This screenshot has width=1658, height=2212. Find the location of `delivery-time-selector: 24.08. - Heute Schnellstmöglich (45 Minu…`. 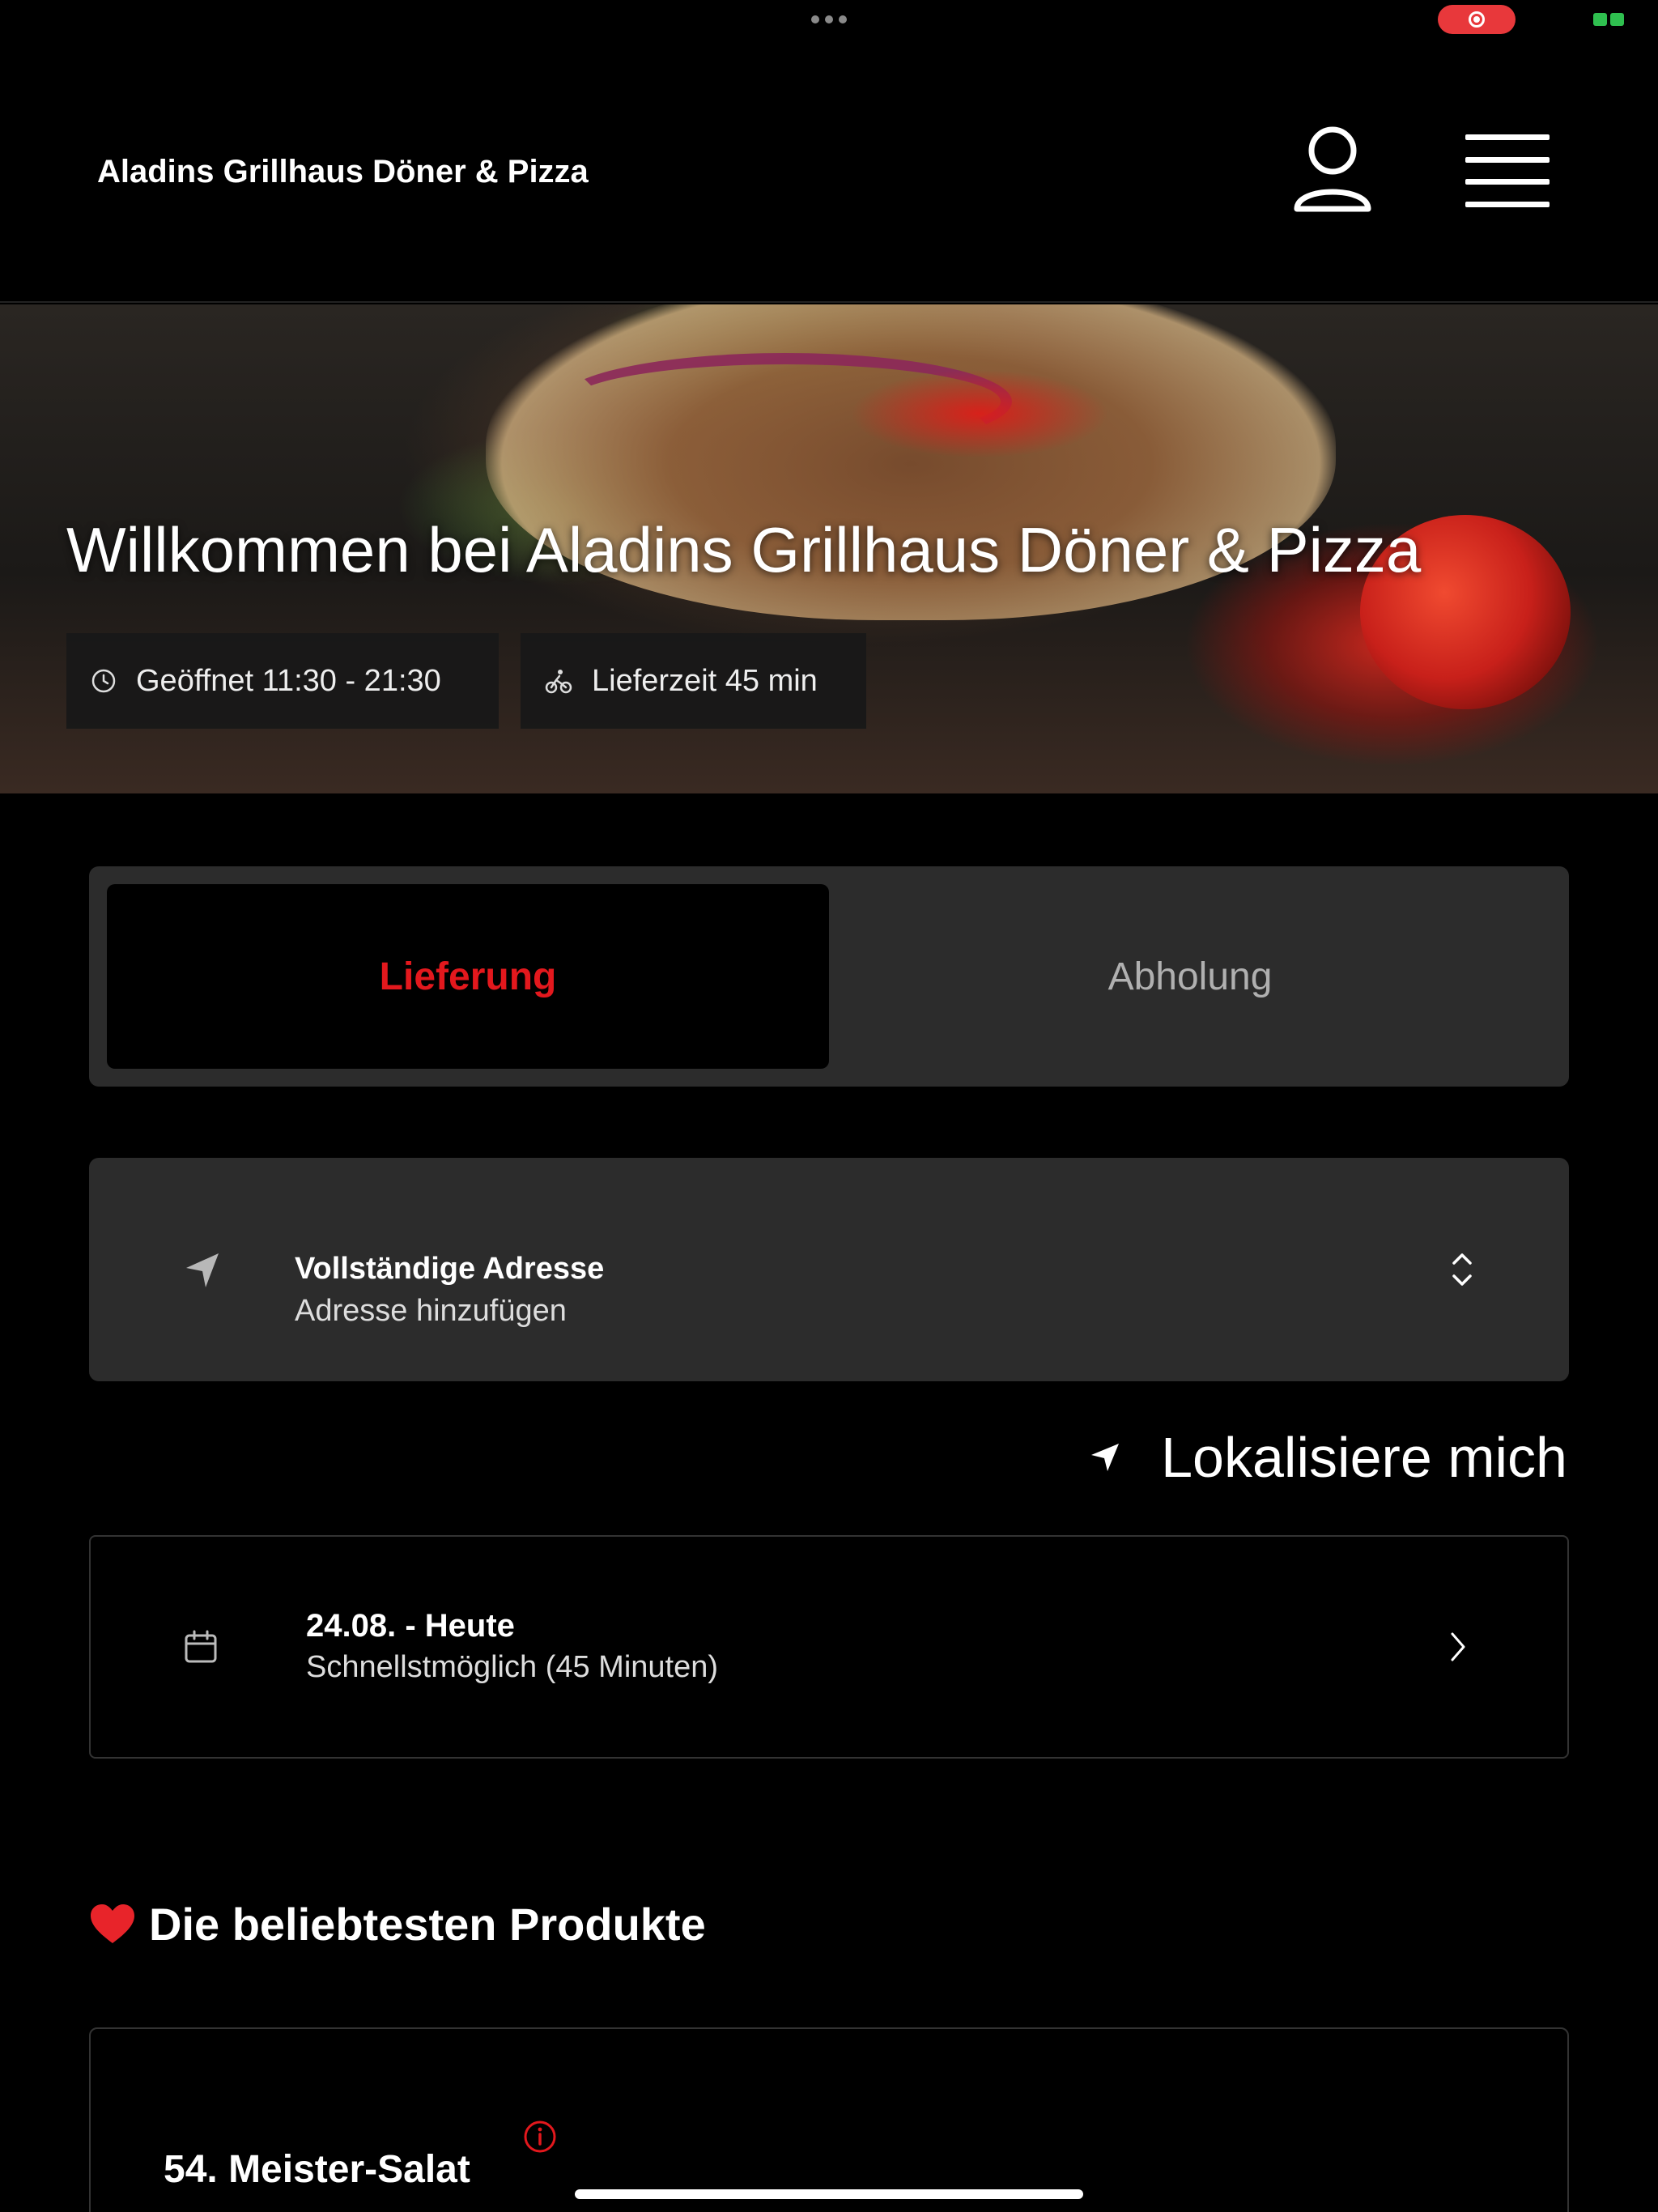

delivery-time-selector: 24.08. - Heute Schnellstmöglich (45 Minu… is located at coordinates (829, 1647).